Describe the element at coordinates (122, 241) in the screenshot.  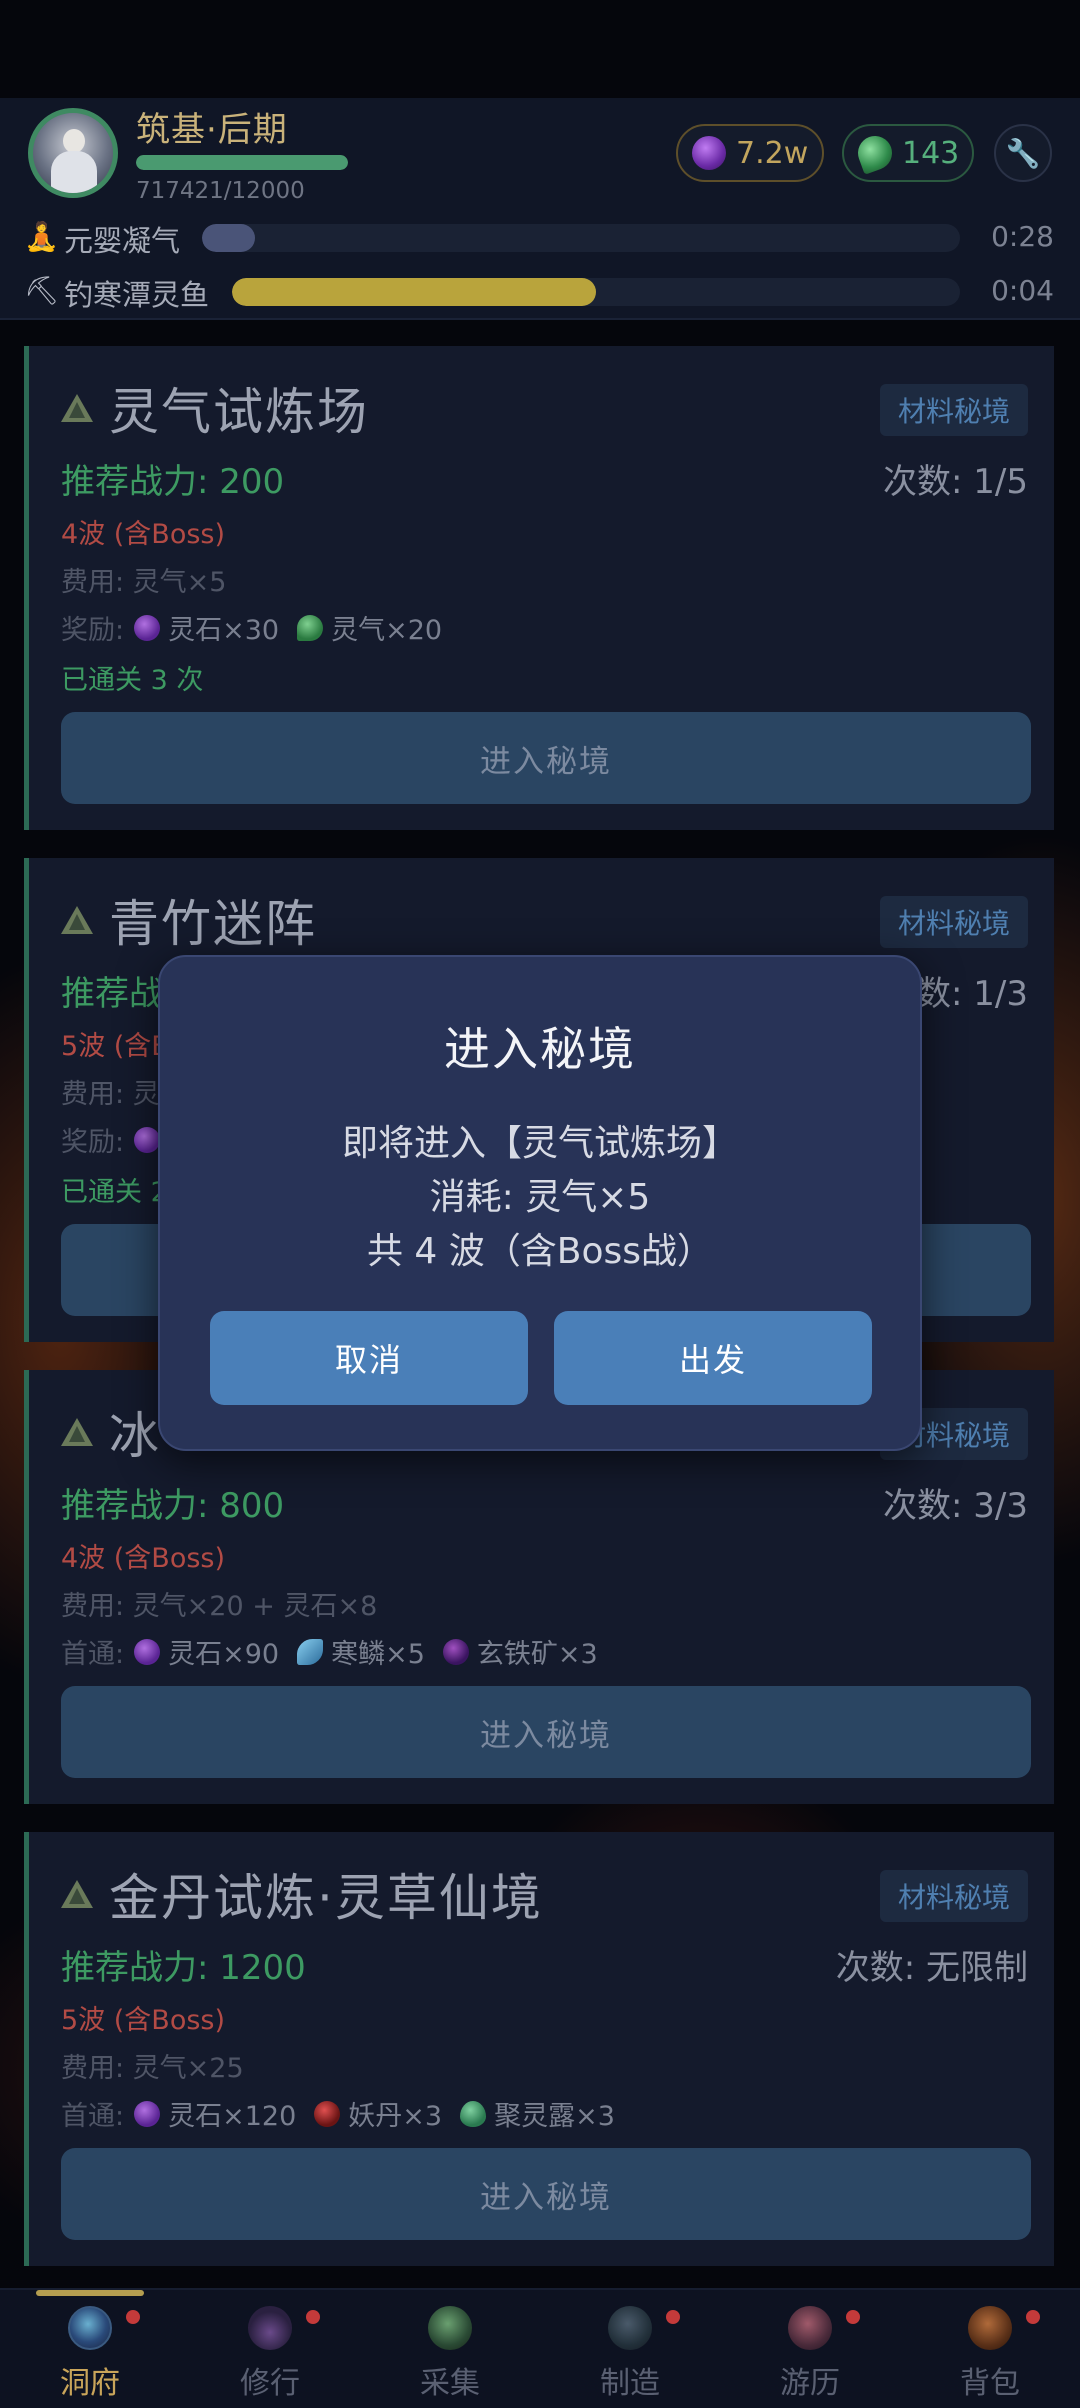
I see `task-label: 元婴凝气` at that location.